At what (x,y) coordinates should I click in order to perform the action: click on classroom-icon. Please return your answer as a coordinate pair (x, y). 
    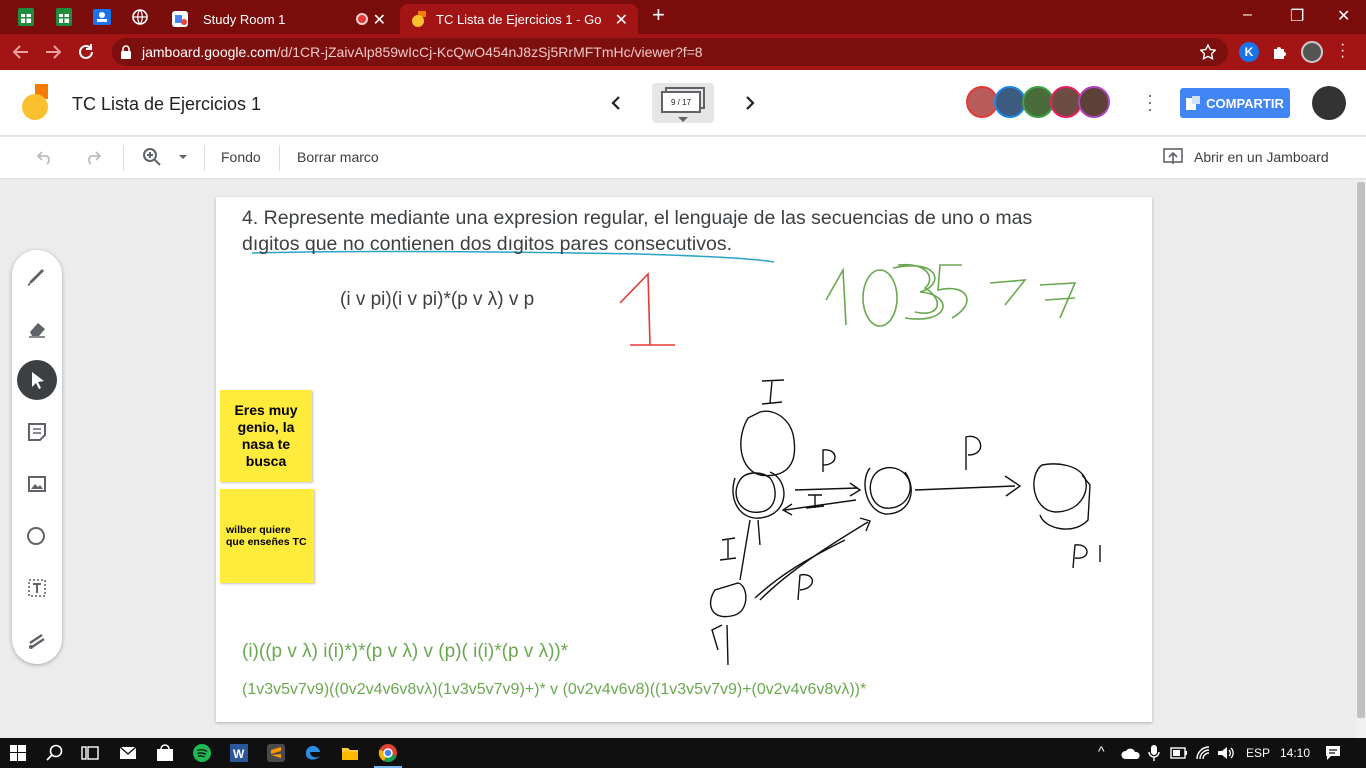
    Looking at the image, I should click on (102, 17).